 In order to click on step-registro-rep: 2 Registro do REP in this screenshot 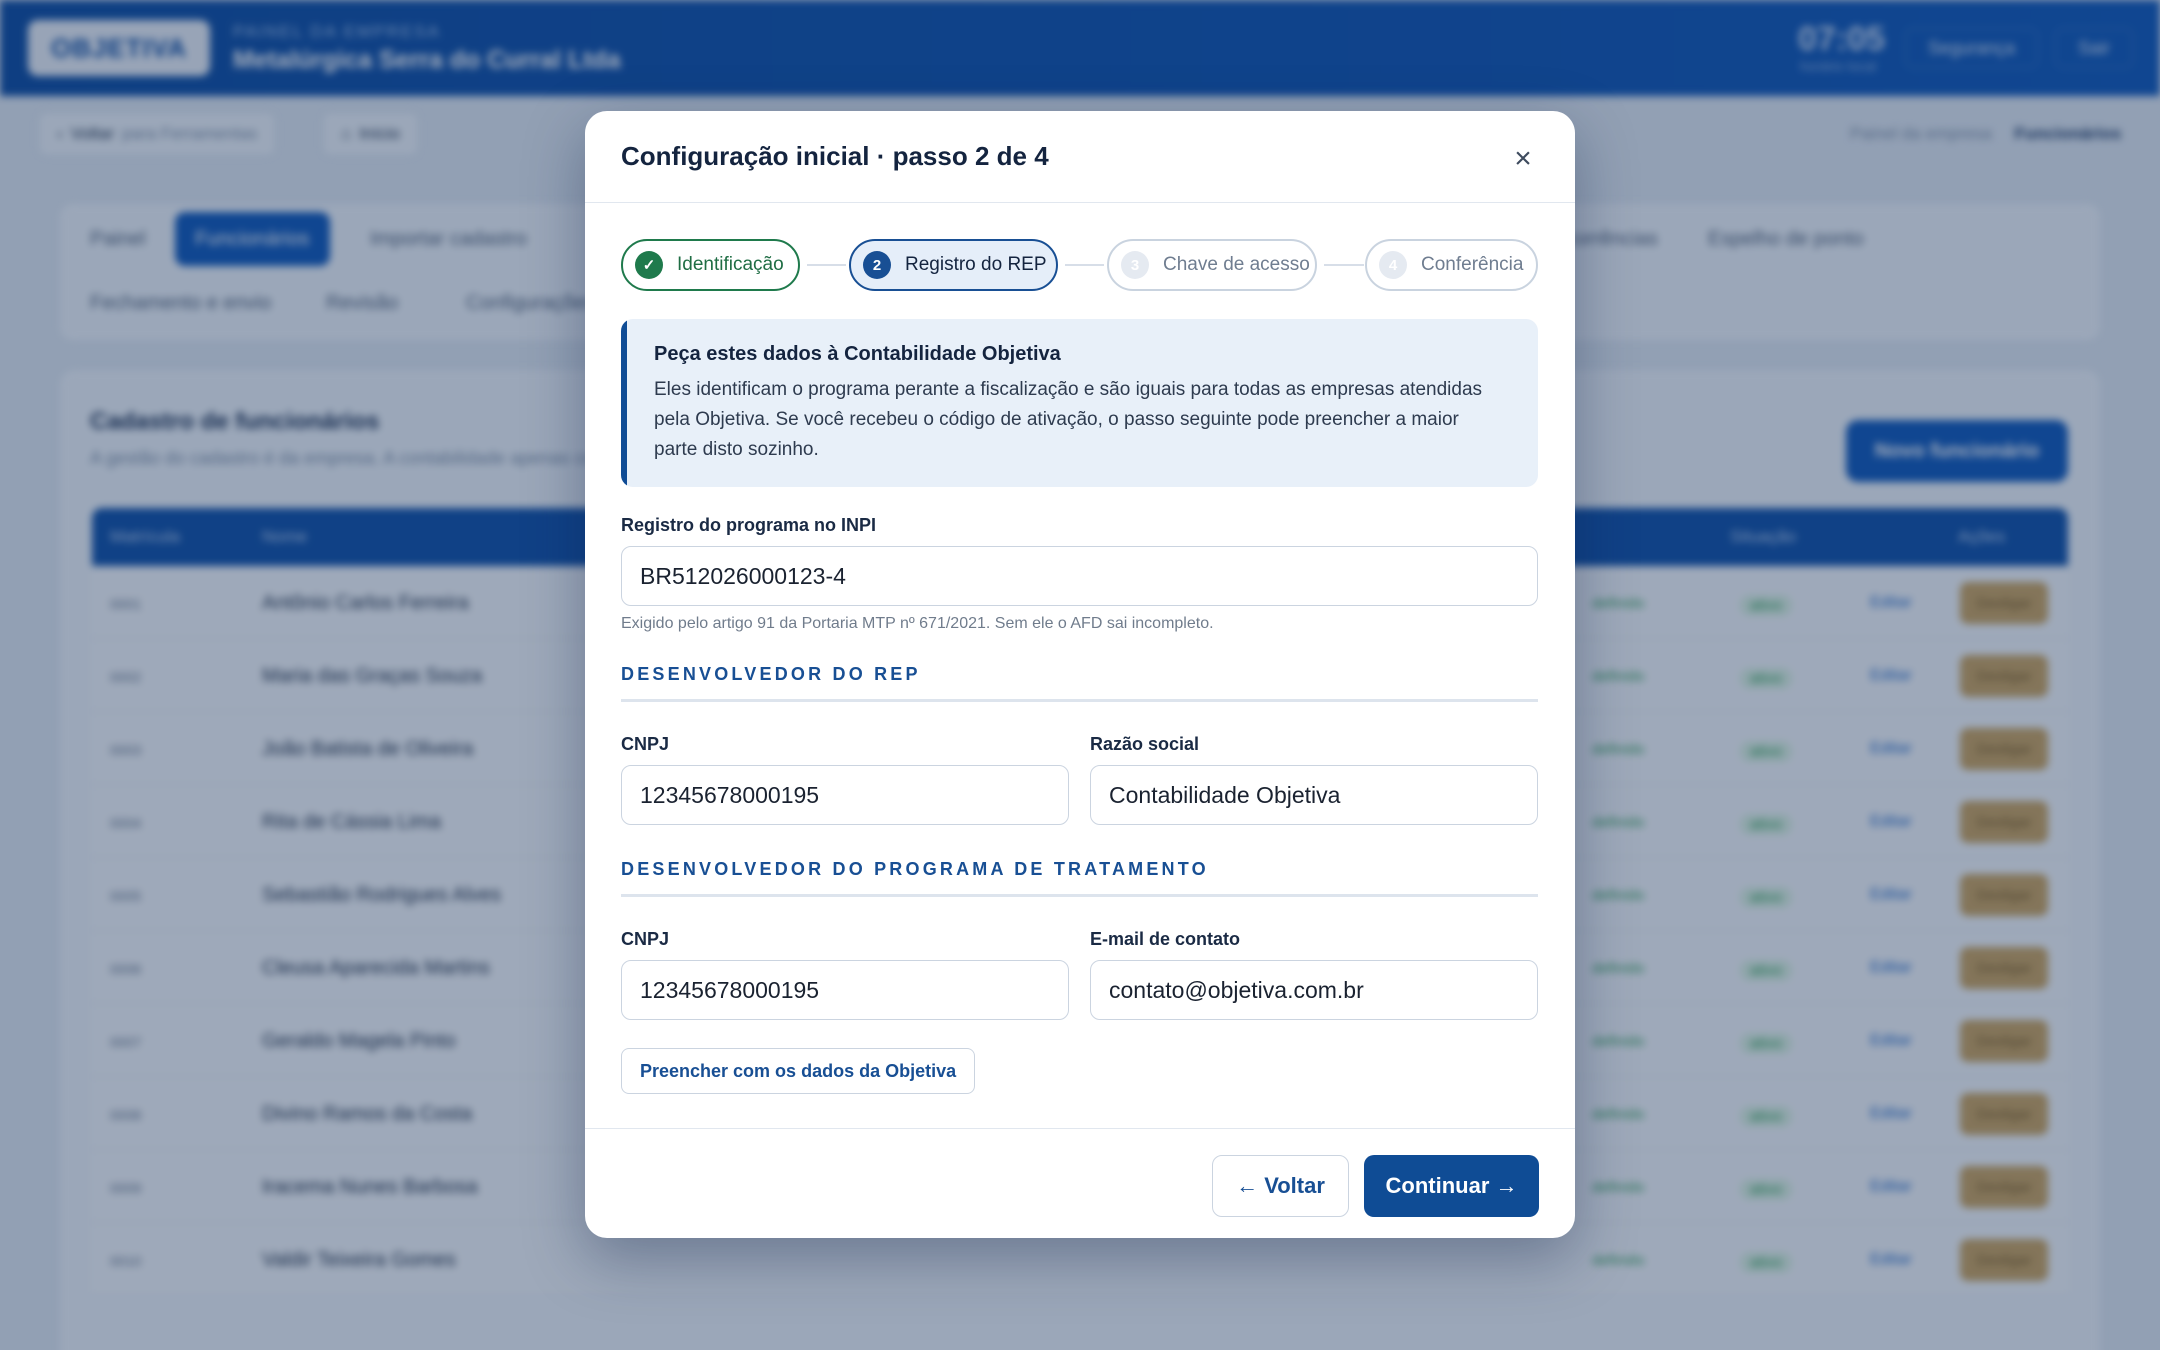, I will do `click(953, 265)`.